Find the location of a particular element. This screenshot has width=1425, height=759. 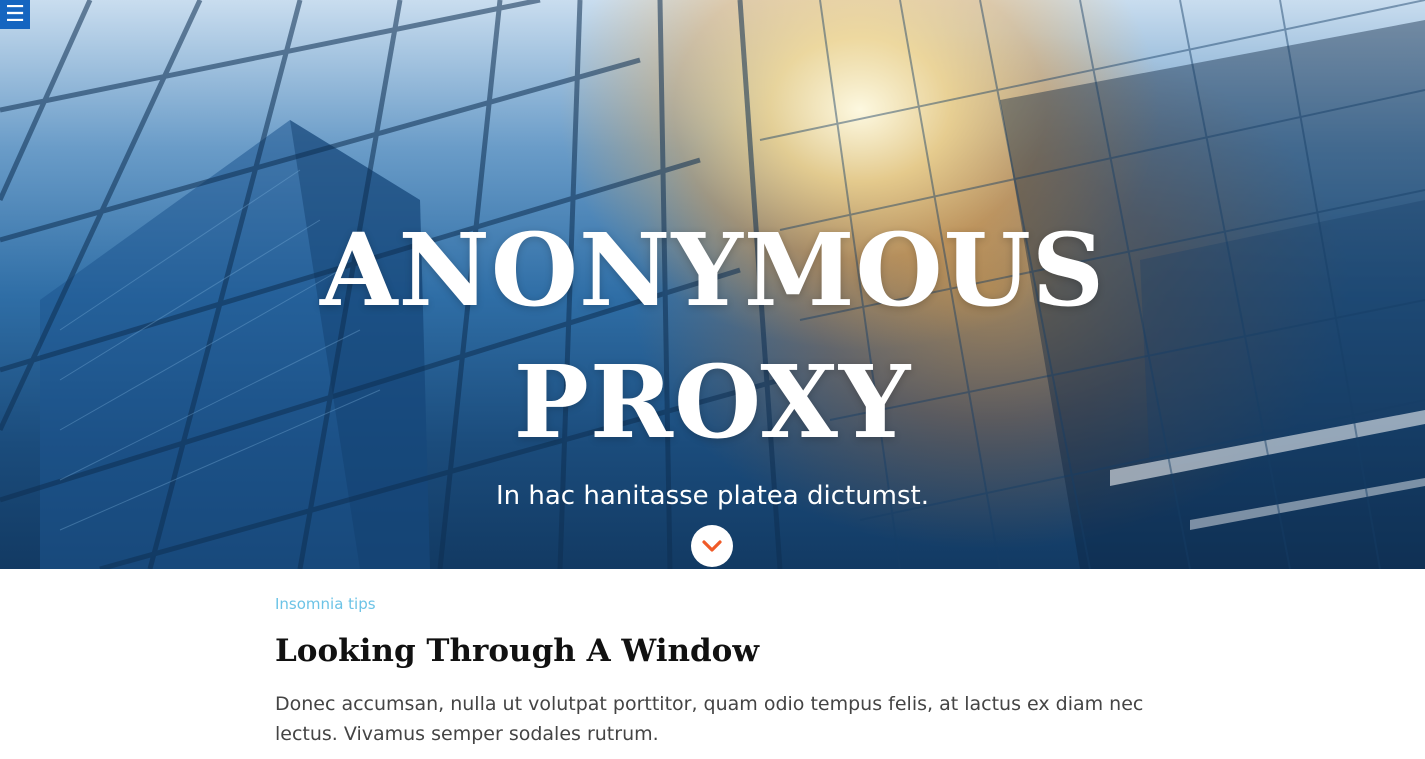

hero-title-line-1: ANONYMOUS is located at coordinates (712, 270).